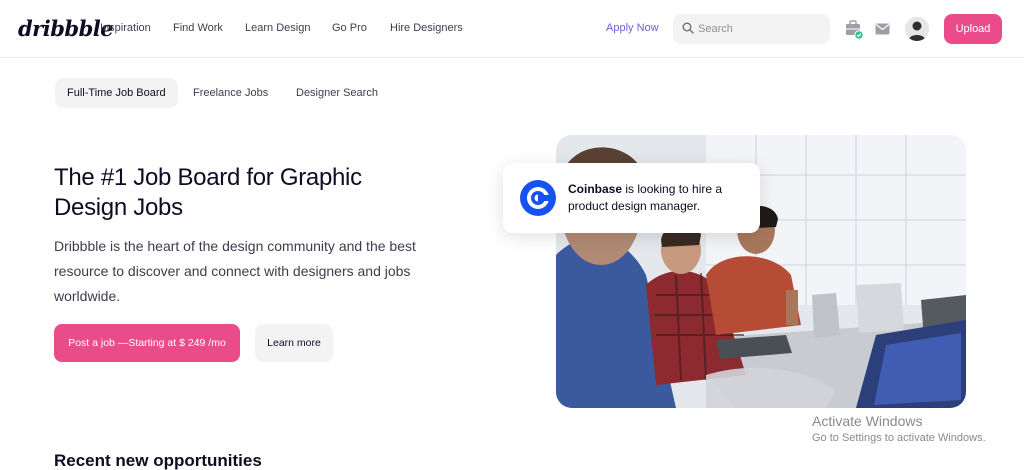  What do you see at coordinates (208, 192) in the screenshot?
I see `page-title: The #1 Job Board for Graphic Design Jobs` at bounding box center [208, 192].